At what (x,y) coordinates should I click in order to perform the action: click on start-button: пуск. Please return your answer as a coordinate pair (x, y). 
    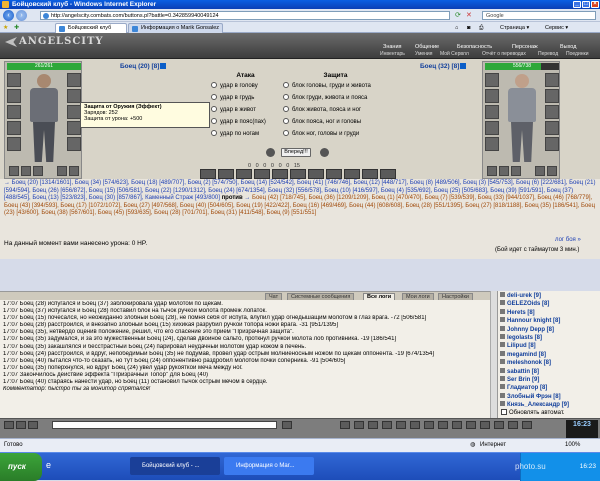
    Looking at the image, I should click on (21, 467).